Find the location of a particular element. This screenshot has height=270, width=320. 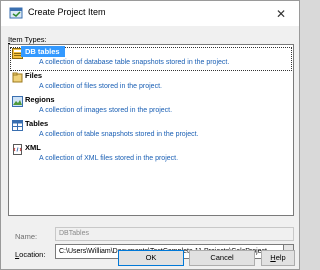

files-icon is located at coordinates (17, 77).